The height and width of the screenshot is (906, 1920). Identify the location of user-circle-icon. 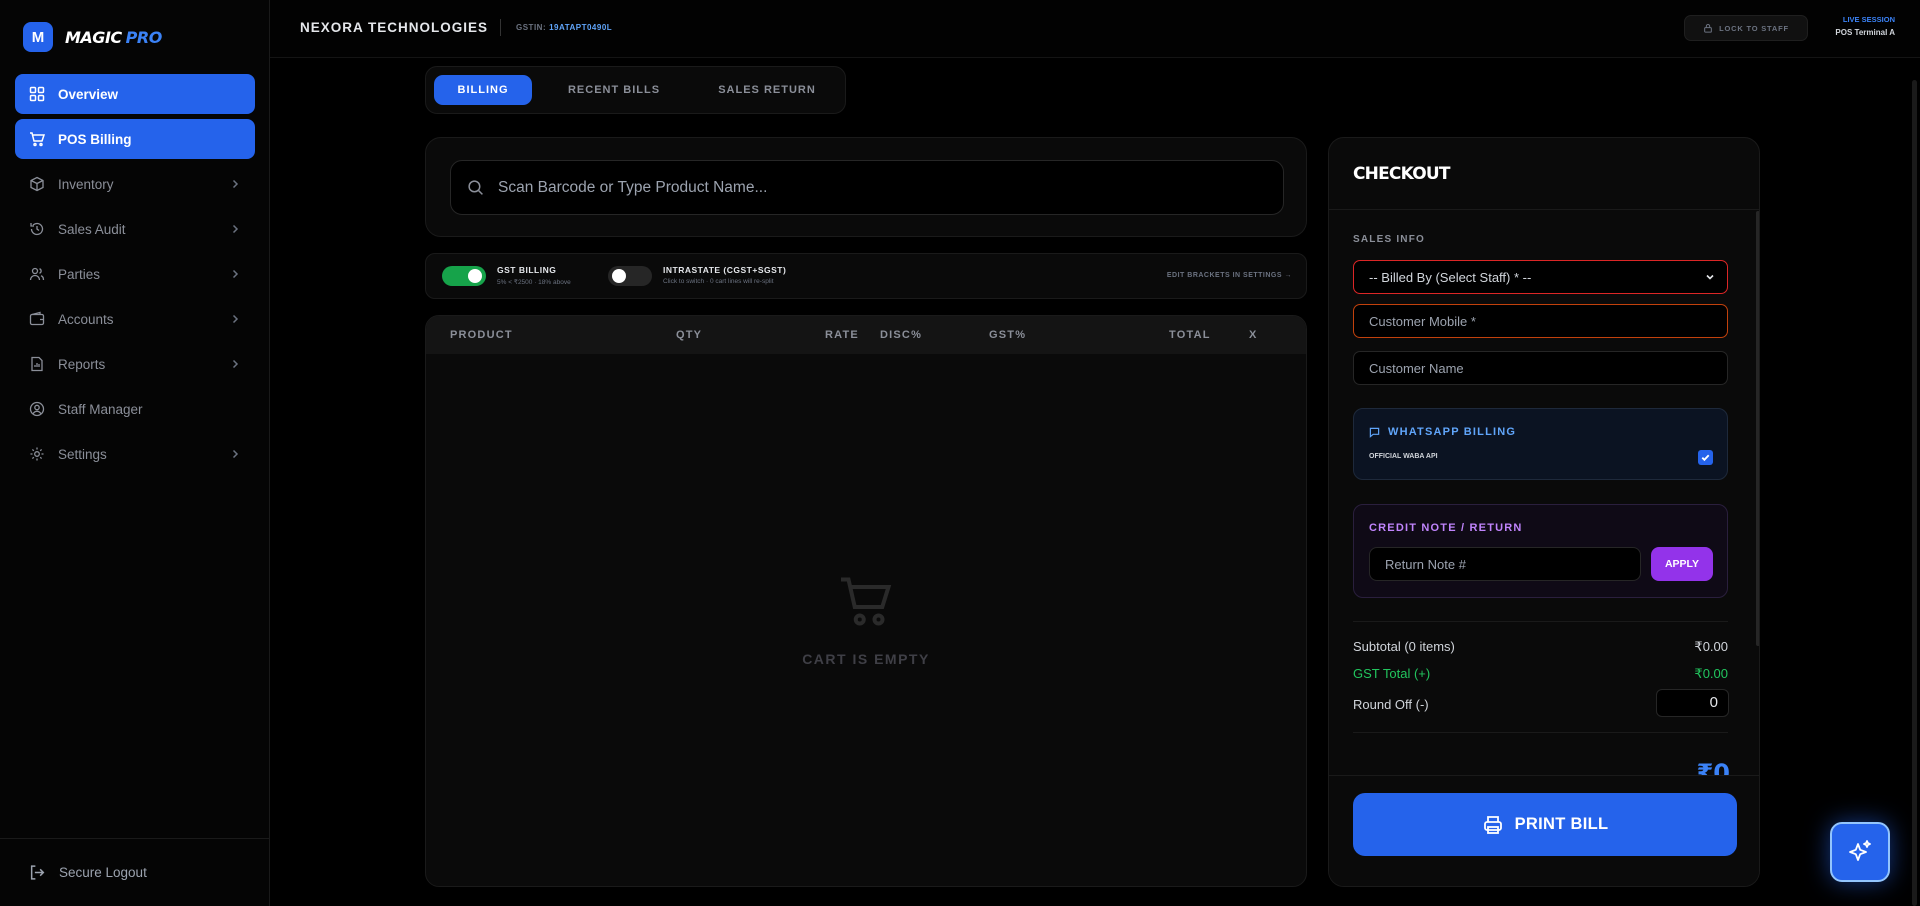
(37, 409).